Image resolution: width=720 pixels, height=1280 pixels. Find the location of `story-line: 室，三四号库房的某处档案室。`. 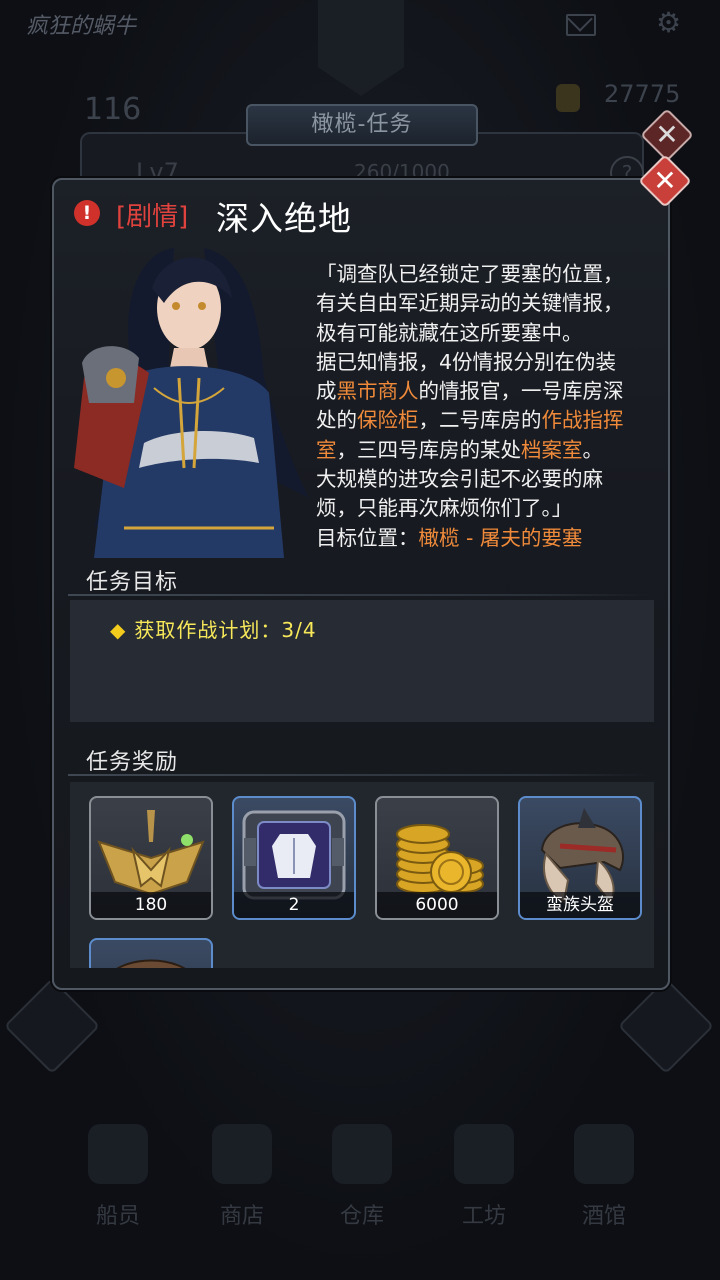

story-line: 室，三四号库房的某处档案室。 is located at coordinates (486, 450).